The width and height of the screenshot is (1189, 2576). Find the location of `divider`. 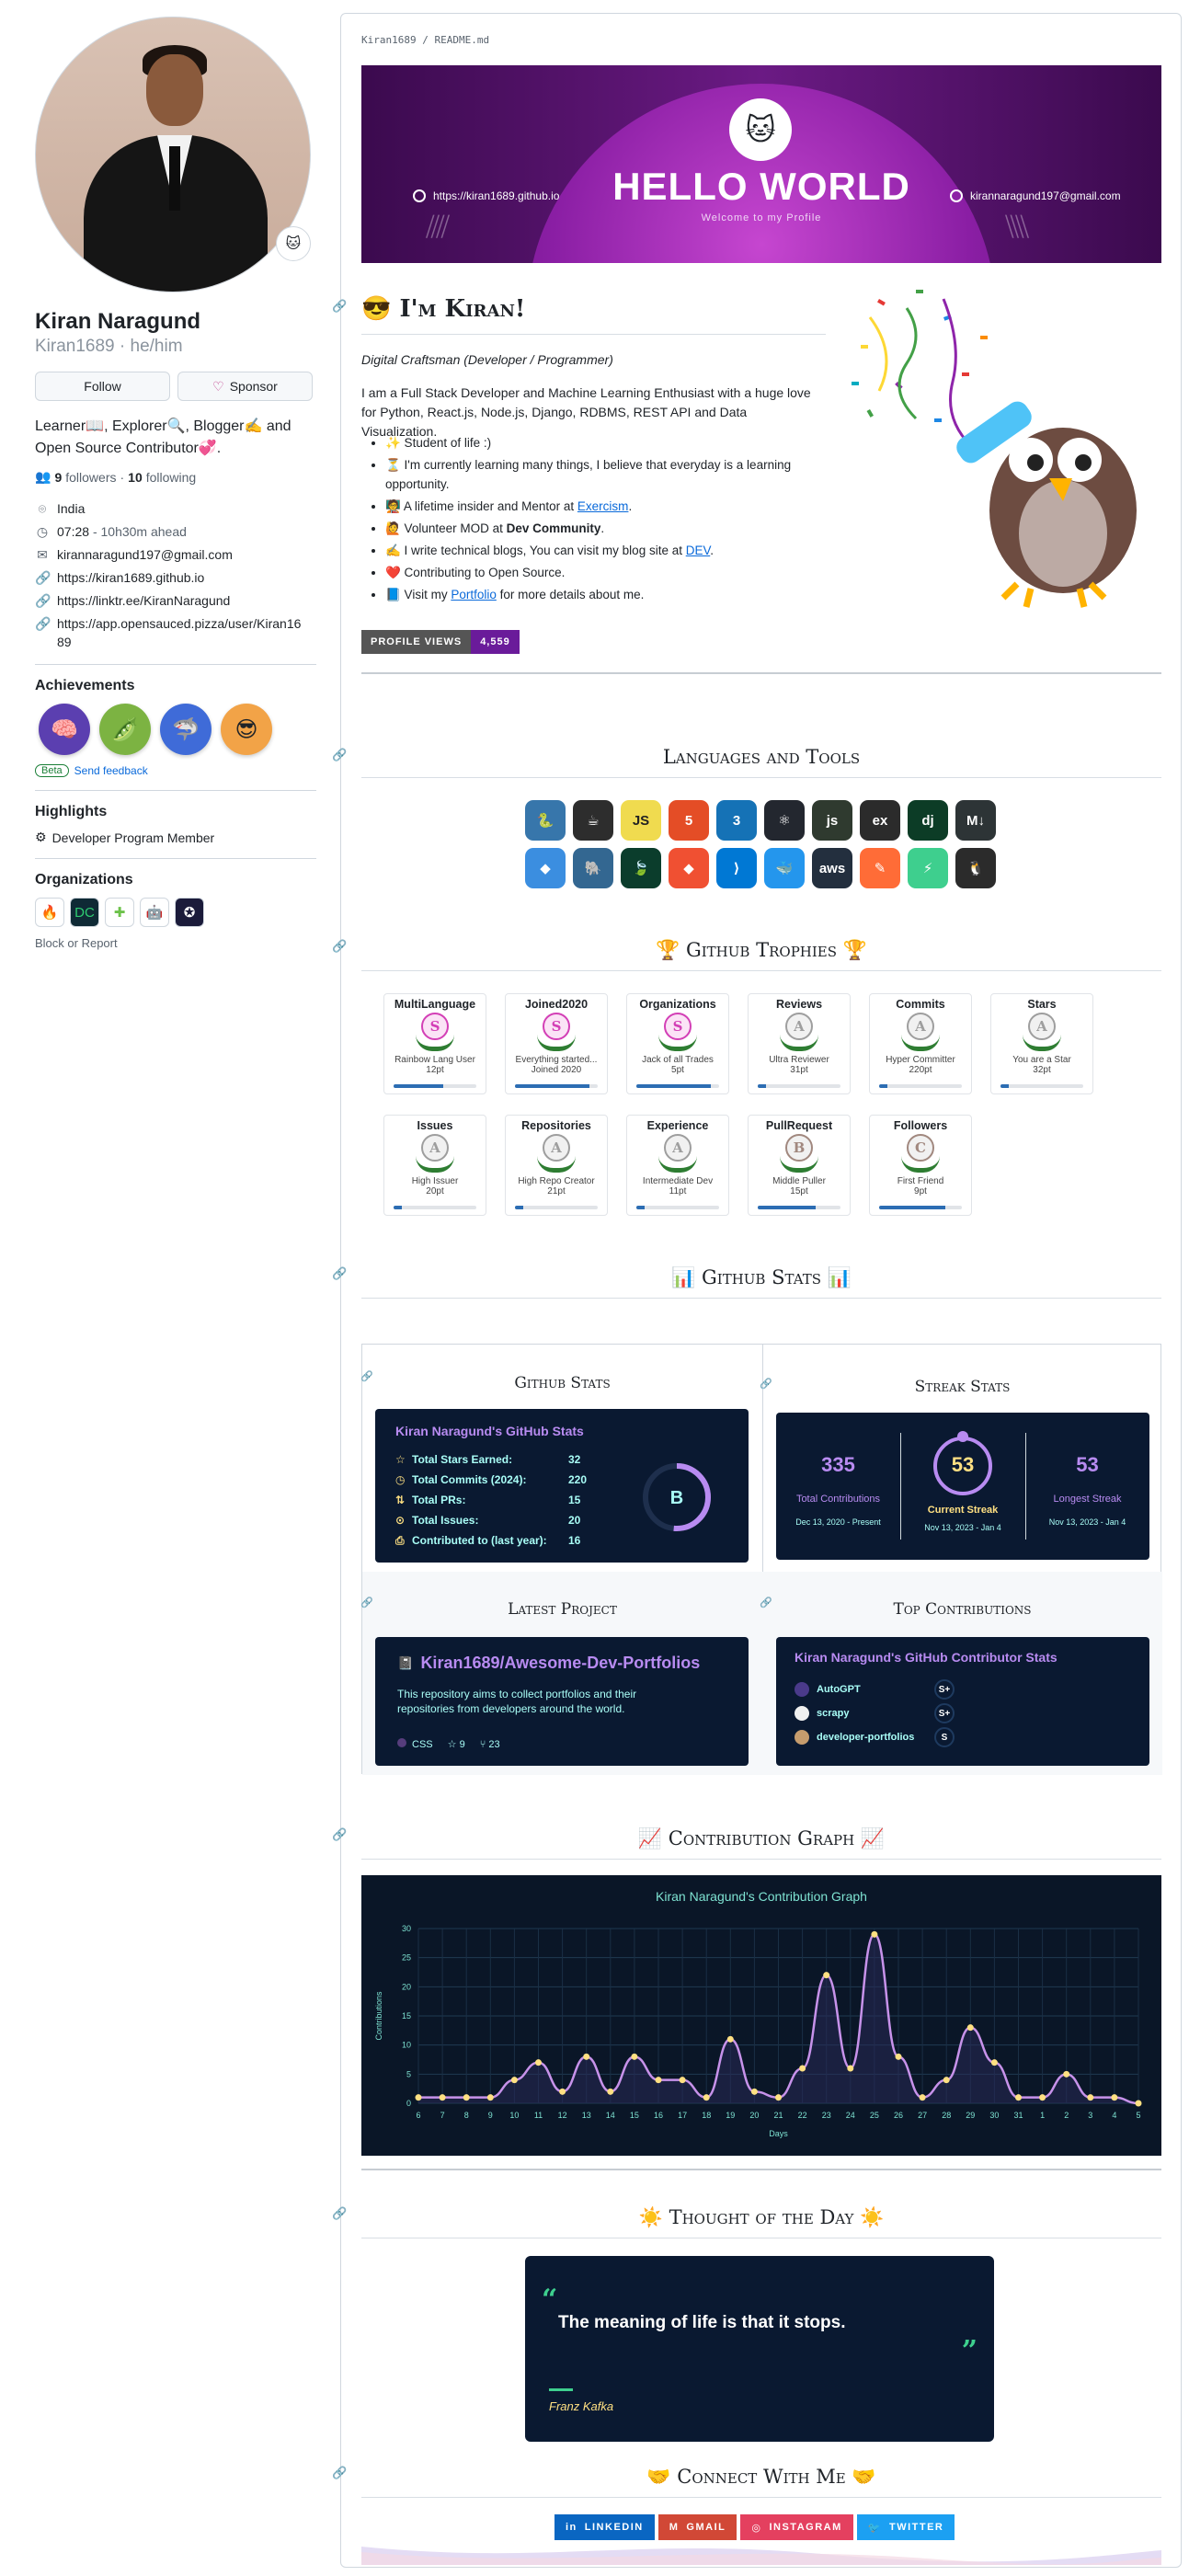

divider is located at coordinates (175, 858).